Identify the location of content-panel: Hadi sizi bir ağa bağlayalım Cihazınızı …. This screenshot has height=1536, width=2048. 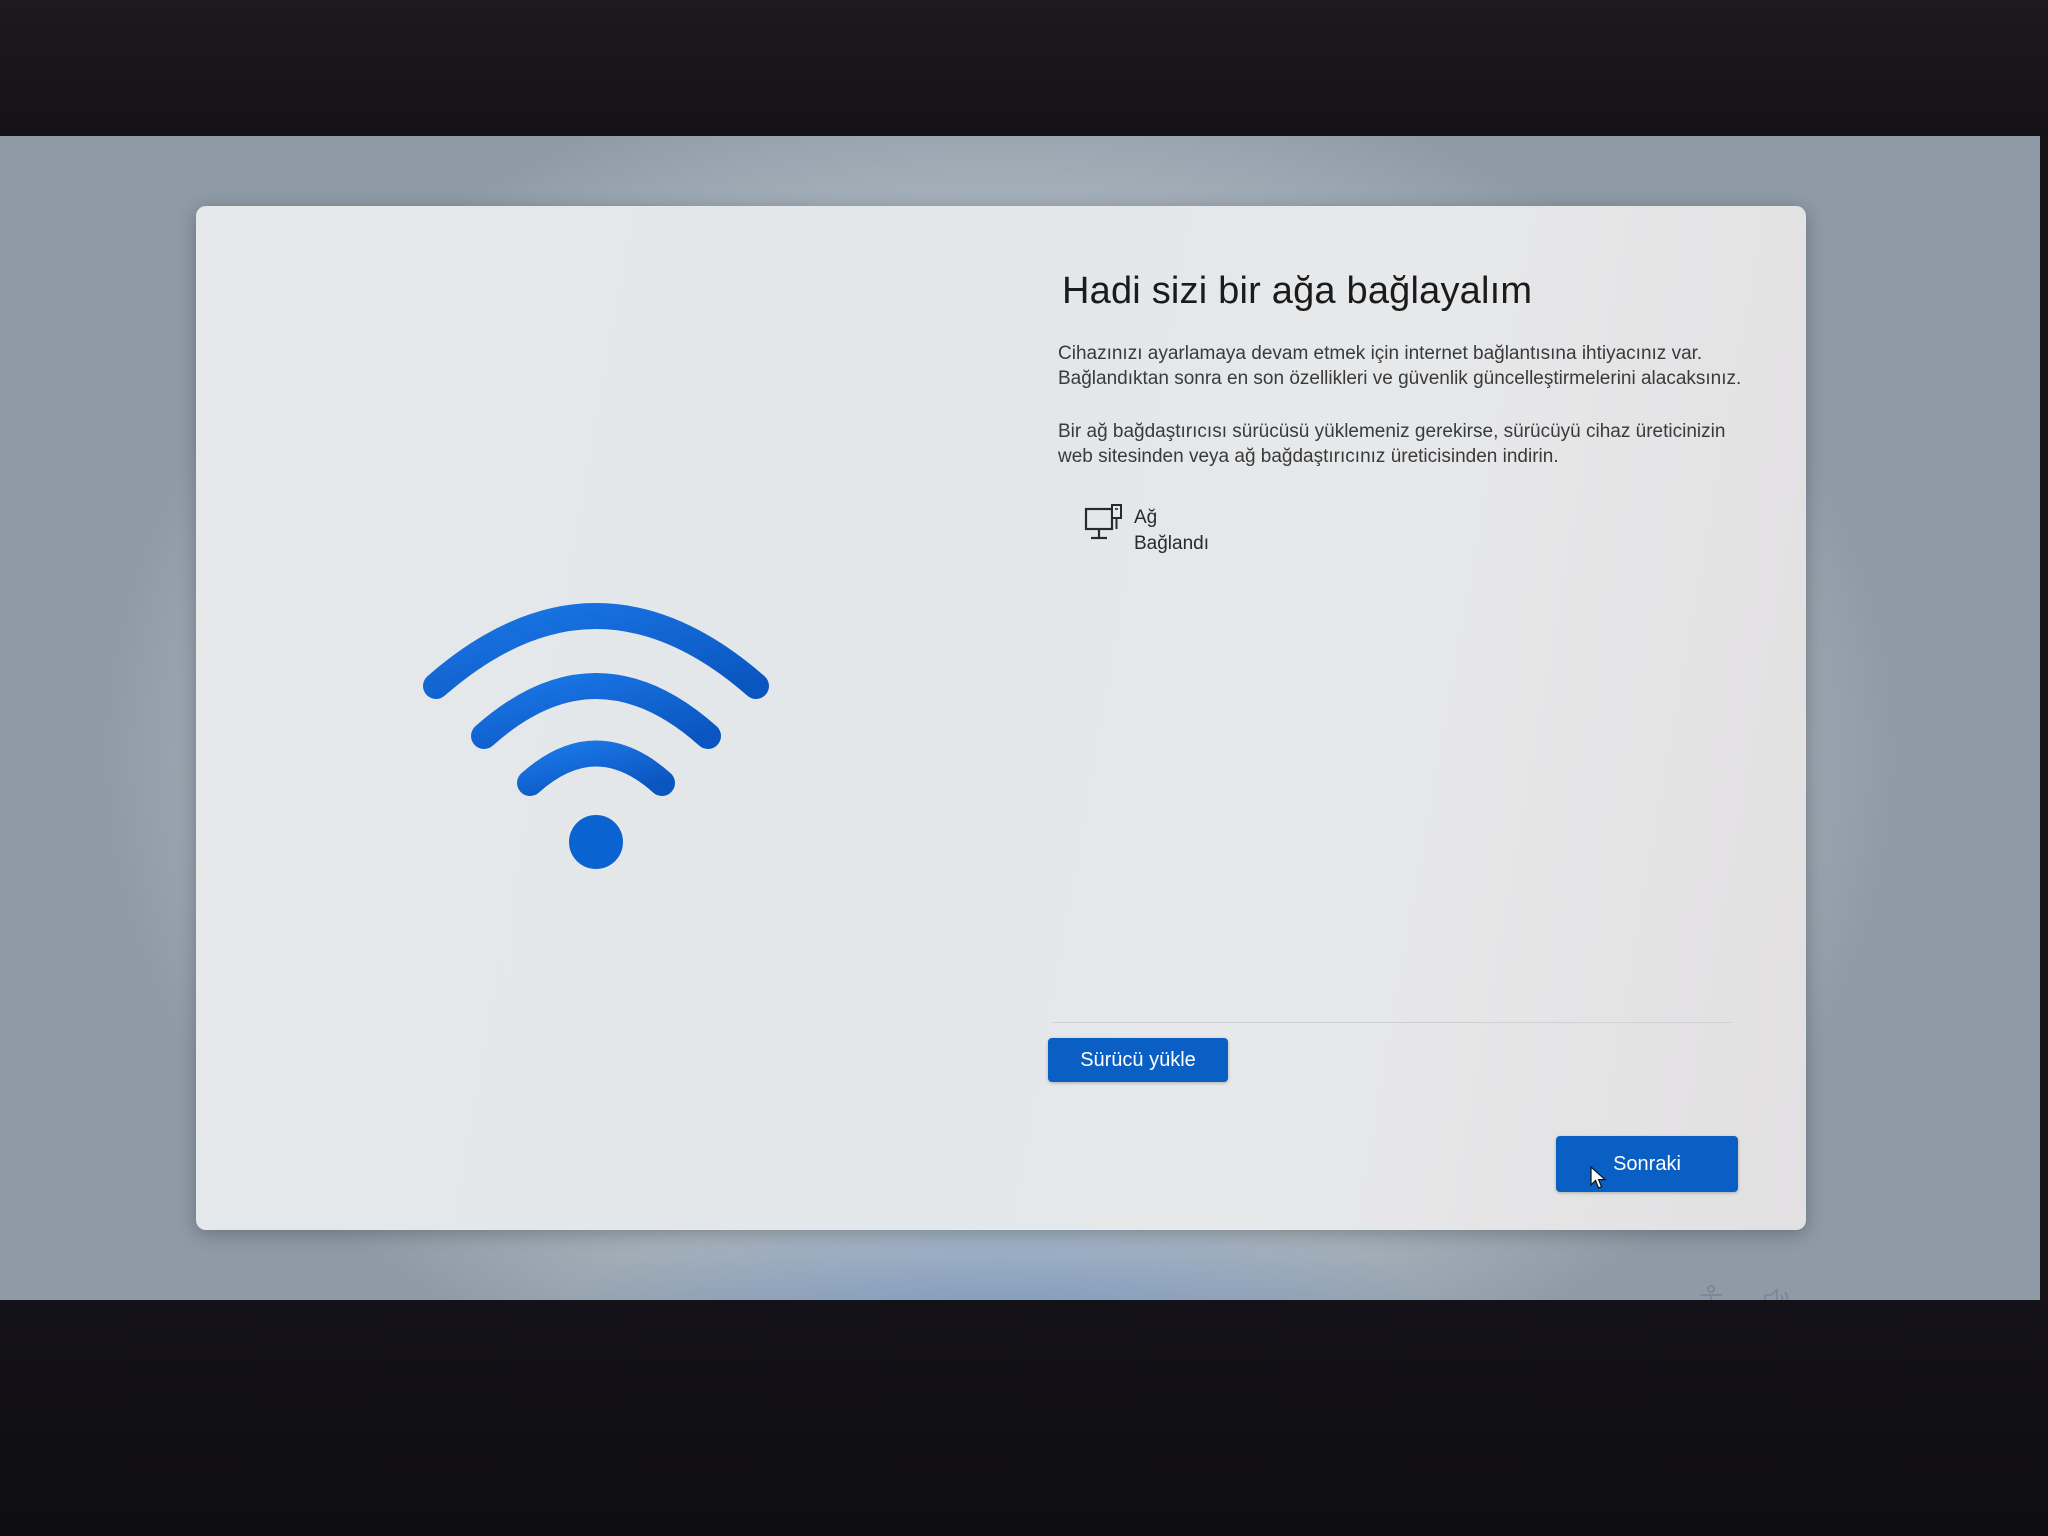
(1408, 416).